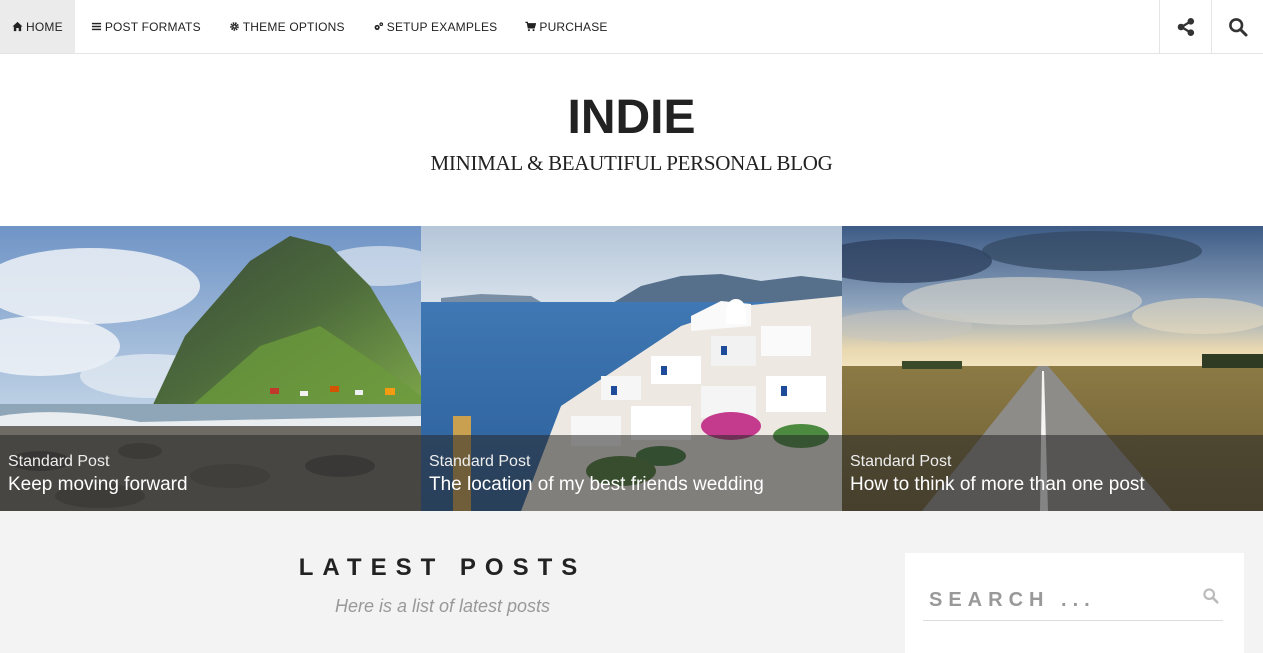 This screenshot has height=653, width=1263. I want to click on search-input, so click(1073, 601).